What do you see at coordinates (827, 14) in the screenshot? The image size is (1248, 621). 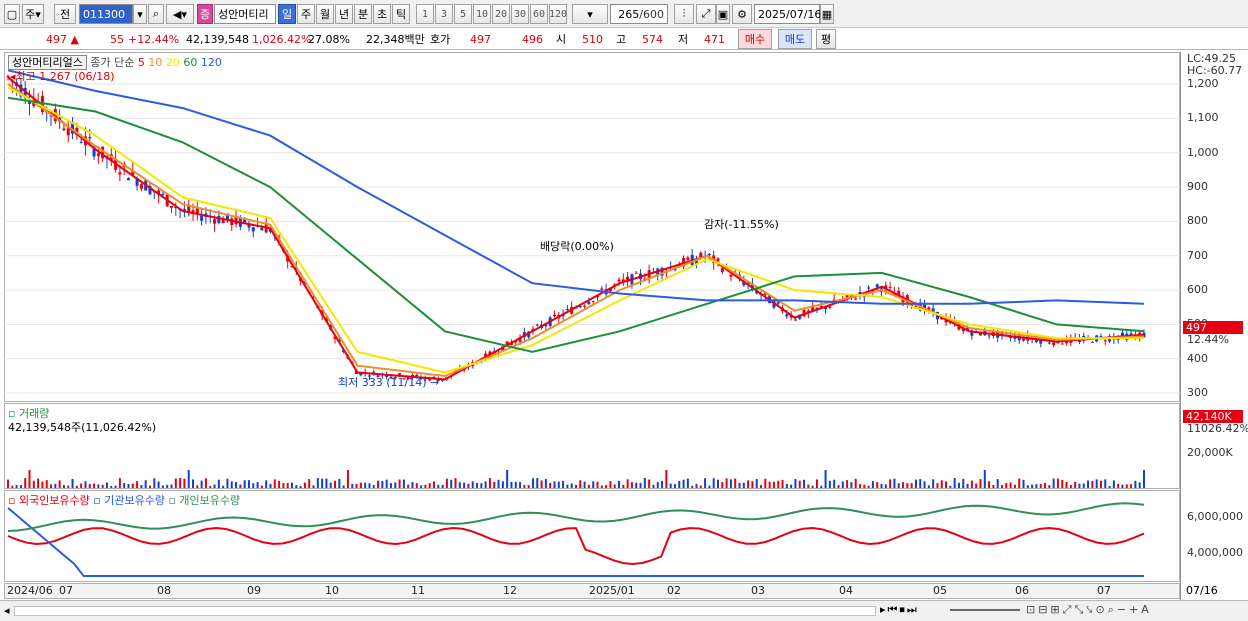 I see `calendar-icon: ▦` at bounding box center [827, 14].